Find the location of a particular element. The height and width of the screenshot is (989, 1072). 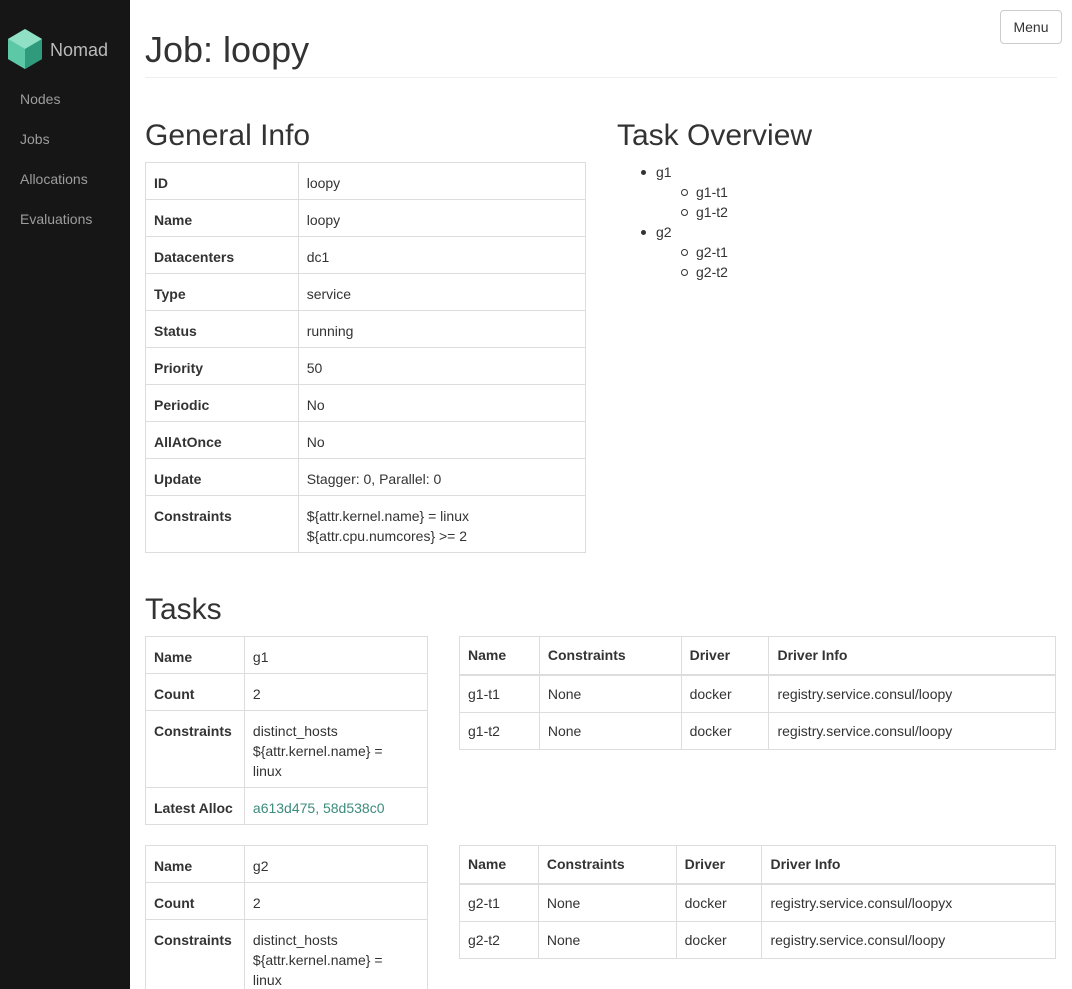

table-row: Status running is located at coordinates (366, 329).